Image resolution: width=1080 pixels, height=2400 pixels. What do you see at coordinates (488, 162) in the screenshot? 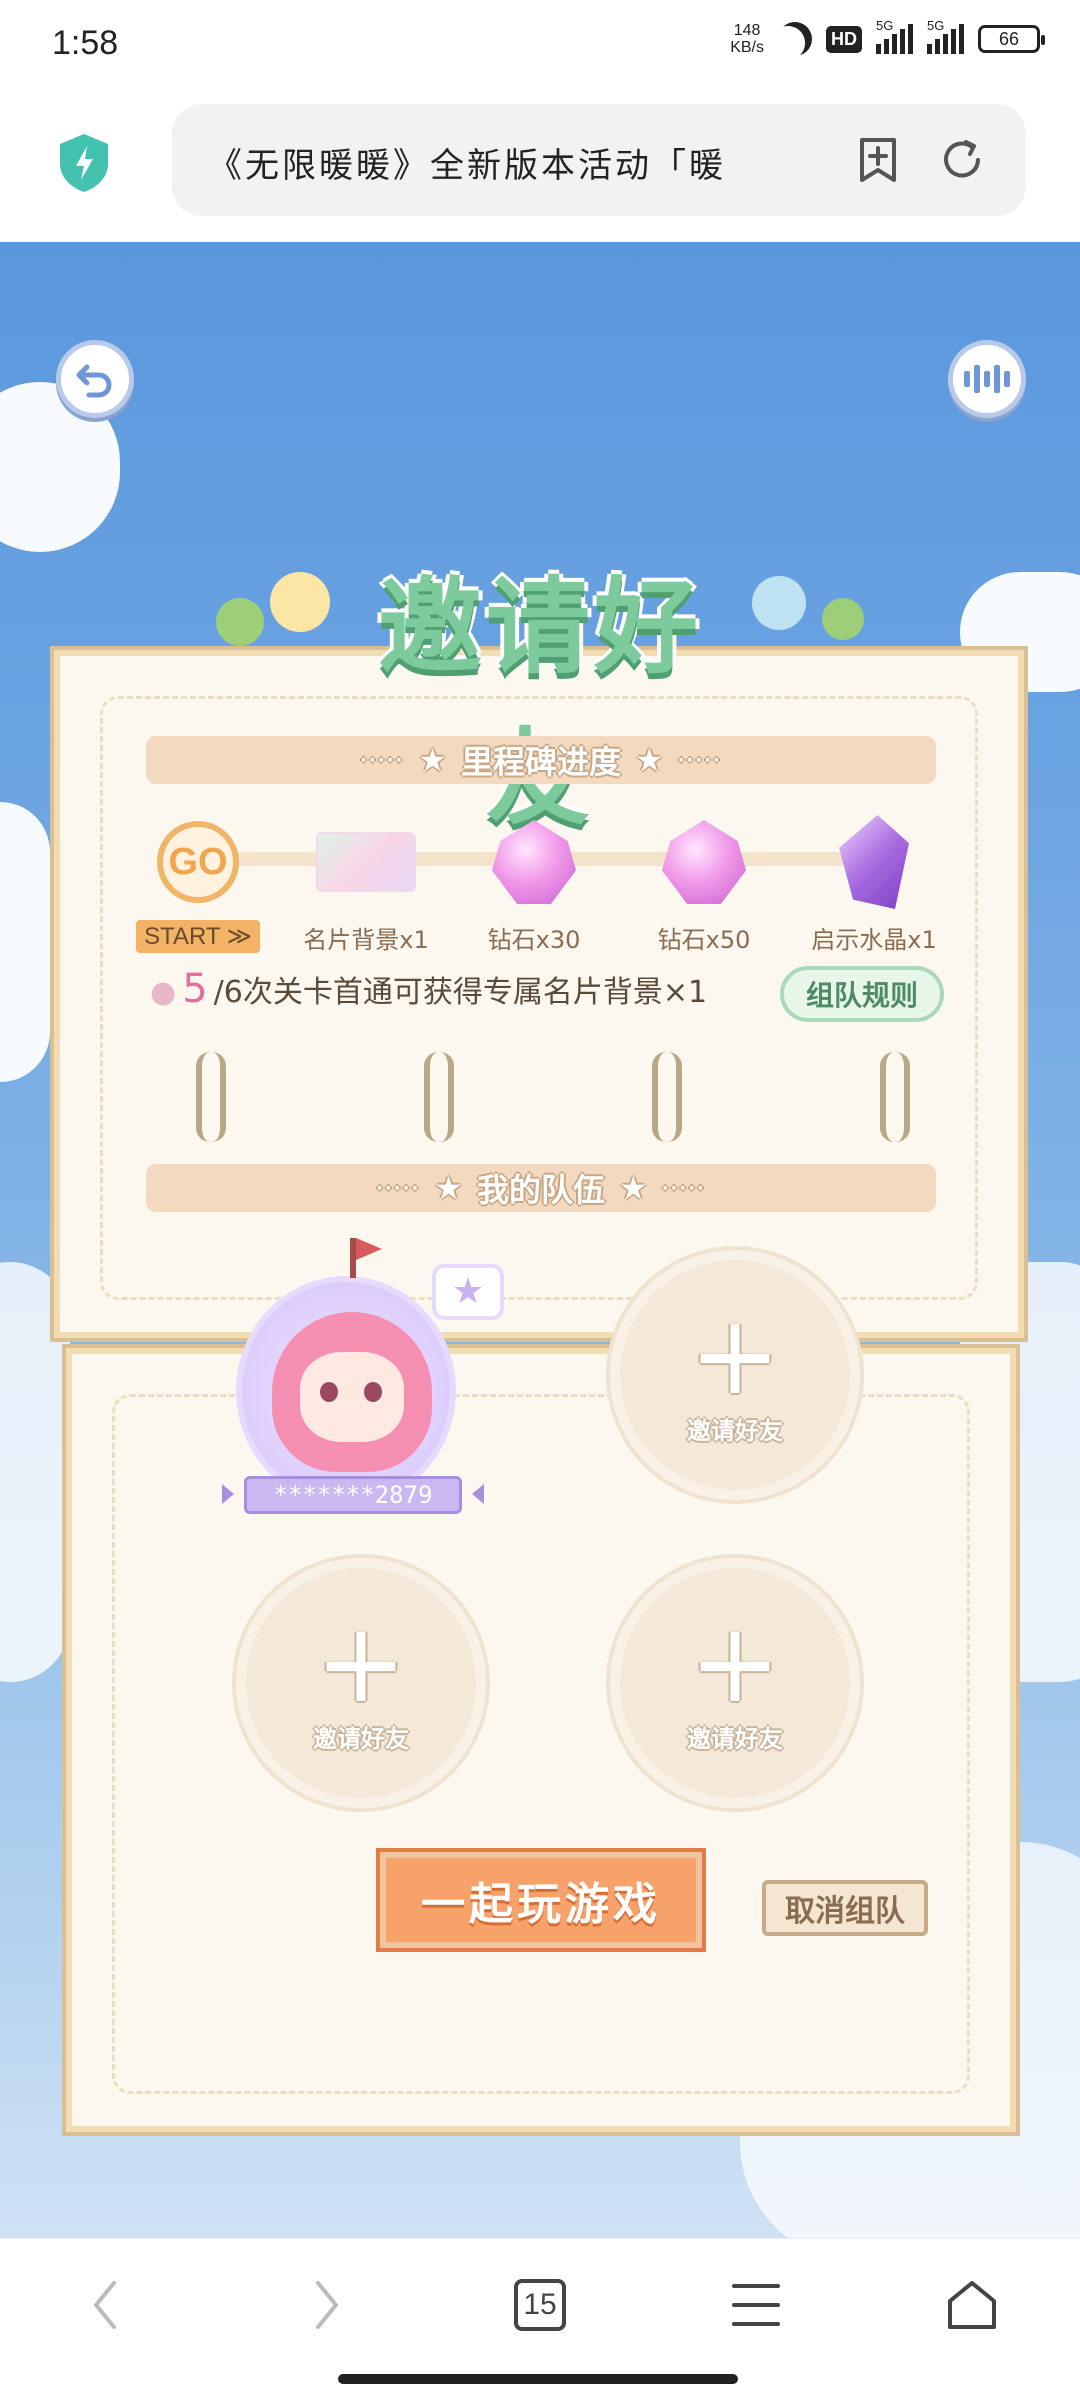
I see `page-title: 《无限暖暖》全新版本活动「暖` at bounding box center [488, 162].